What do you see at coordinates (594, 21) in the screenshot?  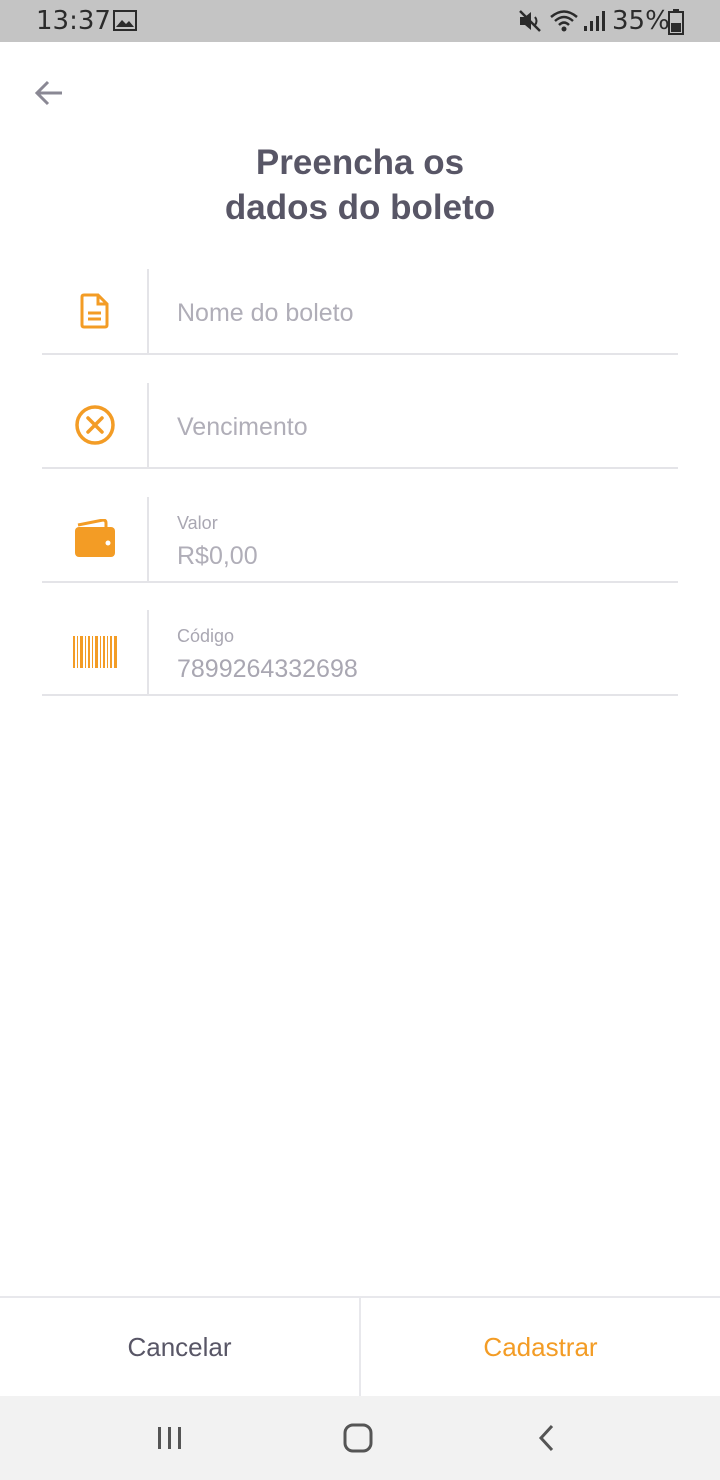 I see `signal-icon` at bounding box center [594, 21].